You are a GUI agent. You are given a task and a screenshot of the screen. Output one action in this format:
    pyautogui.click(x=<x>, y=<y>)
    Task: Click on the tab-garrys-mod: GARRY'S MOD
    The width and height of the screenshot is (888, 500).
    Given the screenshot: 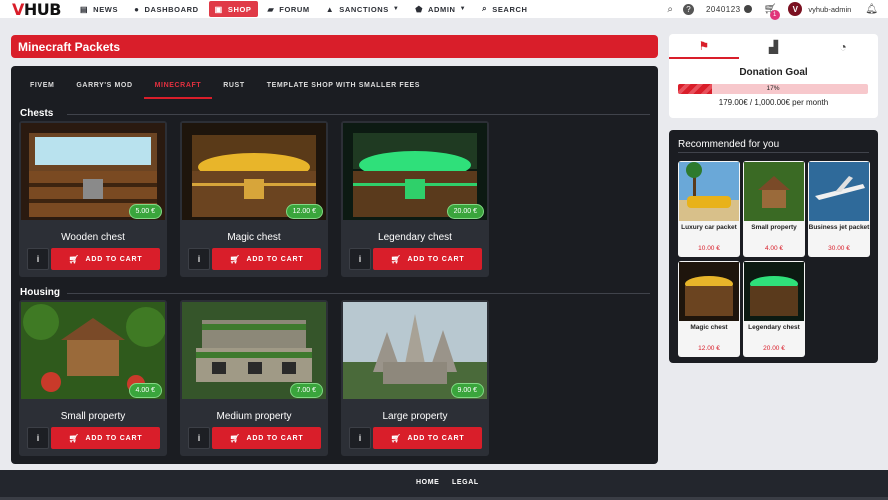 What is the action you would take?
    pyautogui.click(x=104, y=87)
    